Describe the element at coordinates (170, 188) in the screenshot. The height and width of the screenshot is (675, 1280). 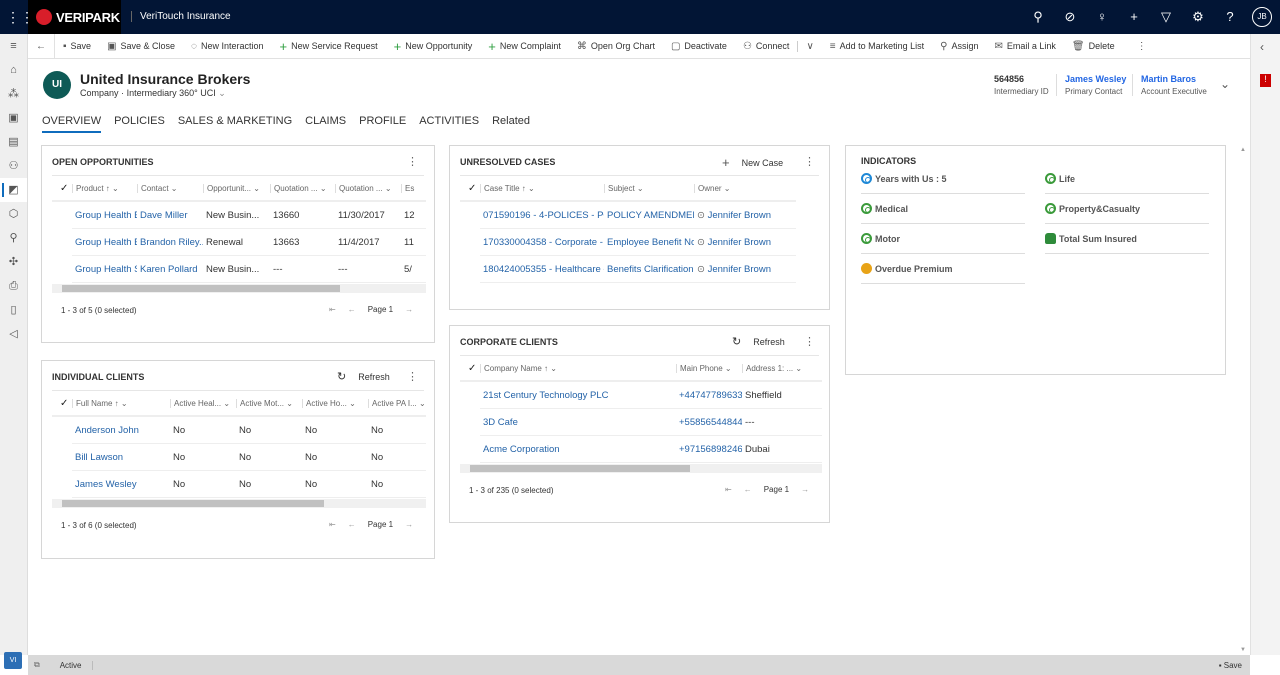
I see `column-header: Contact ⌄` at that location.